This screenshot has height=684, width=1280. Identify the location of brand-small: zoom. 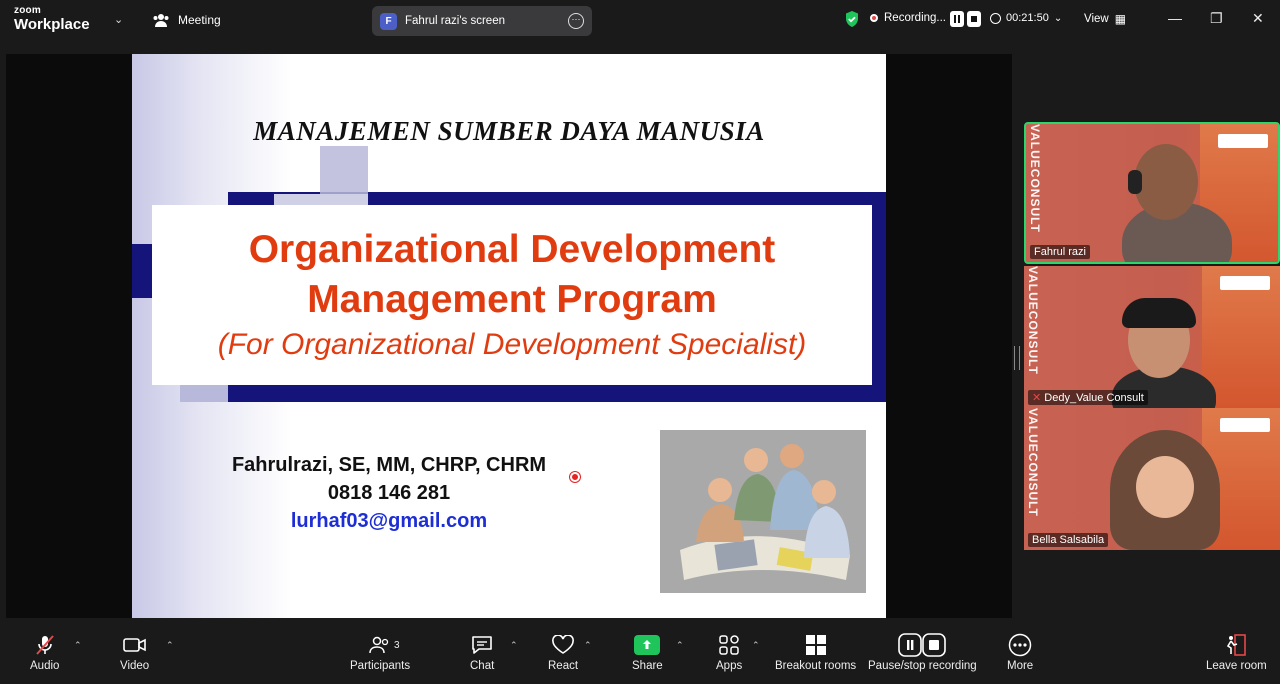
(27, 10).